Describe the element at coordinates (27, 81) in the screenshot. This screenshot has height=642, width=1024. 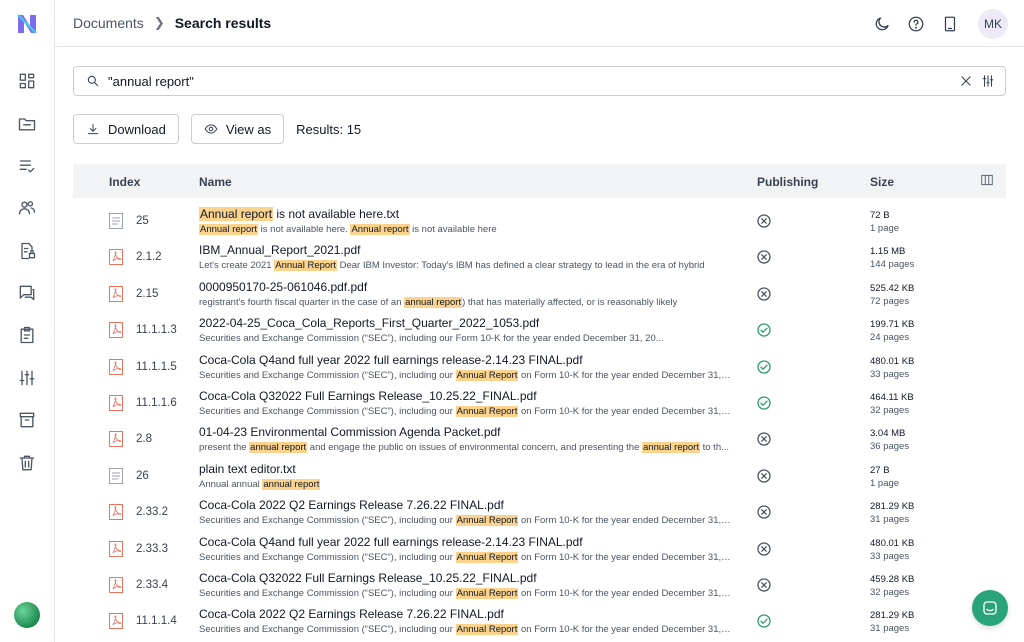
I see `dashboard-icon` at that location.